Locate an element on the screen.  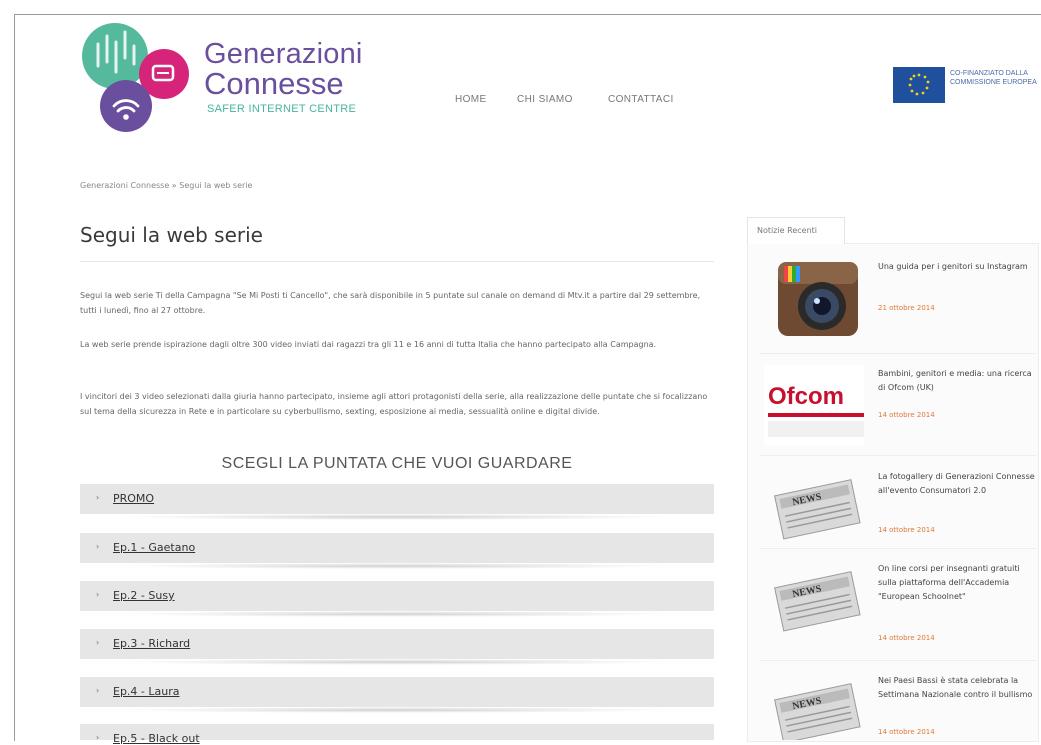
nav-home-link: HOME is located at coordinates (471, 99).